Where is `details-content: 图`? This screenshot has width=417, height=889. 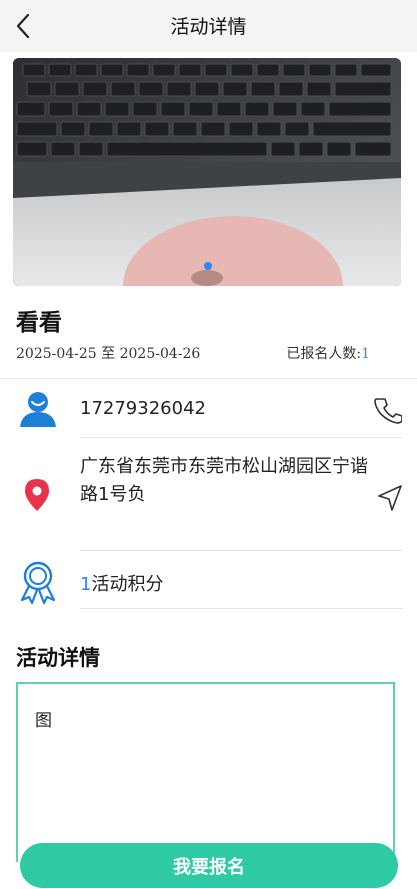
details-content: 图 is located at coordinates (43, 721).